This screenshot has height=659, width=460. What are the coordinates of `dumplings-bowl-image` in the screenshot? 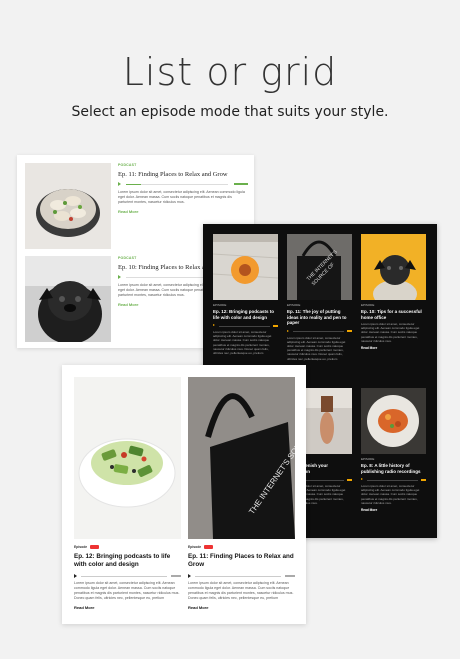 It's located at (68, 206).